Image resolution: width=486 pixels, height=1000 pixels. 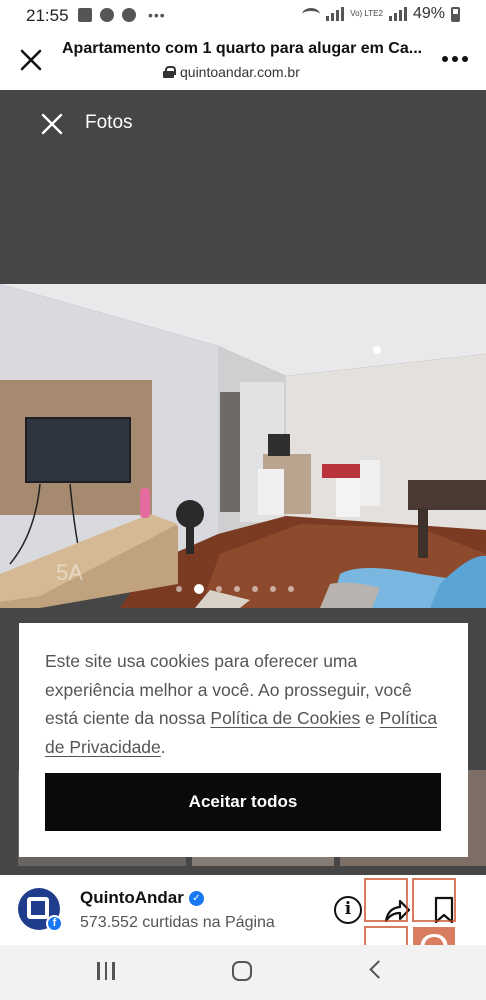 What do you see at coordinates (445, 59) in the screenshot?
I see `more-options-icon` at bounding box center [445, 59].